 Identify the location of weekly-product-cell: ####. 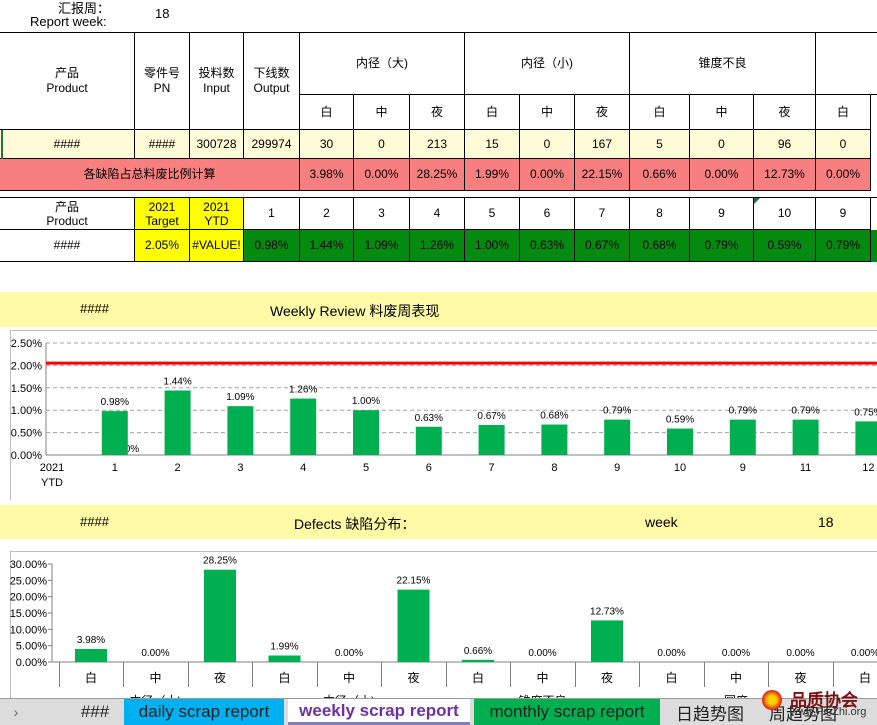
(67, 246).